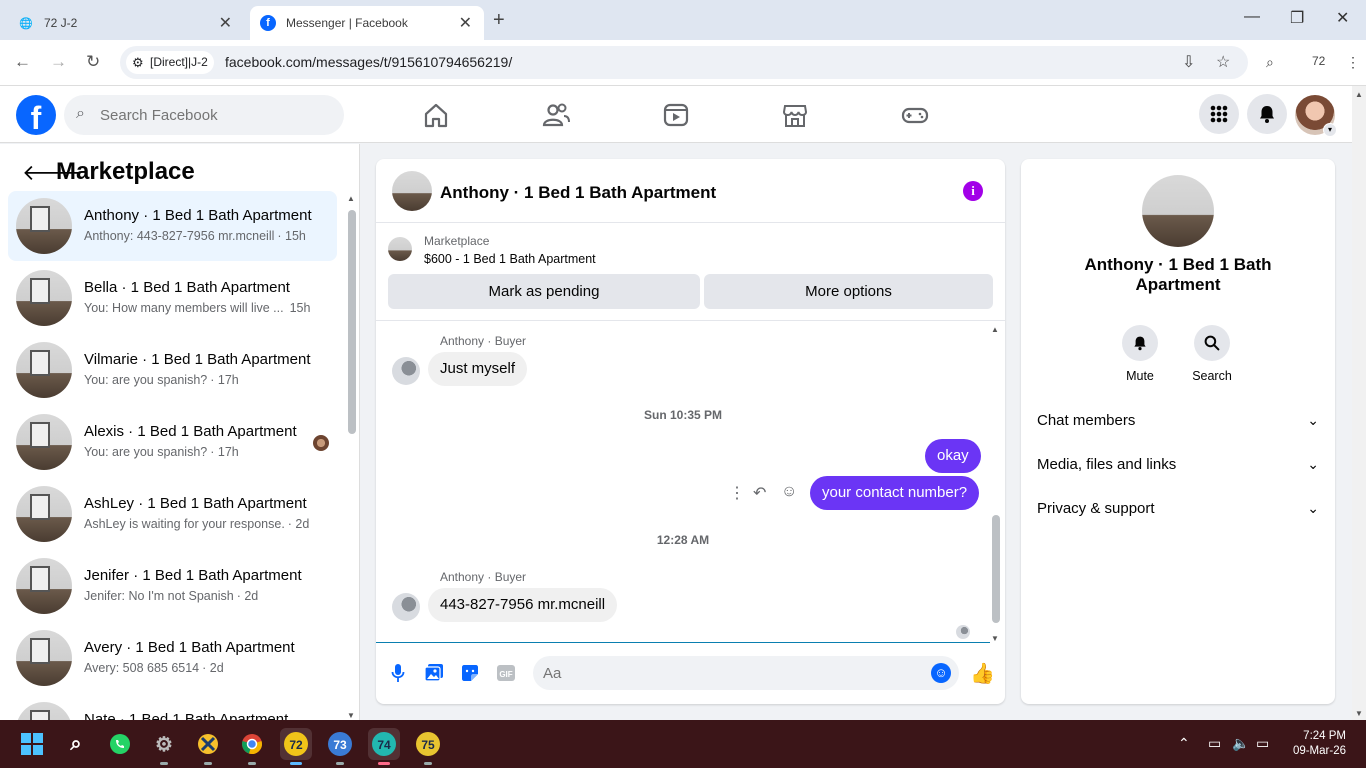 This screenshot has width=1366, height=768. What do you see at coordinates (384, 746) in the screenshot?
I see `taskbar-app-74: 74` at bounding box center [384, 746].